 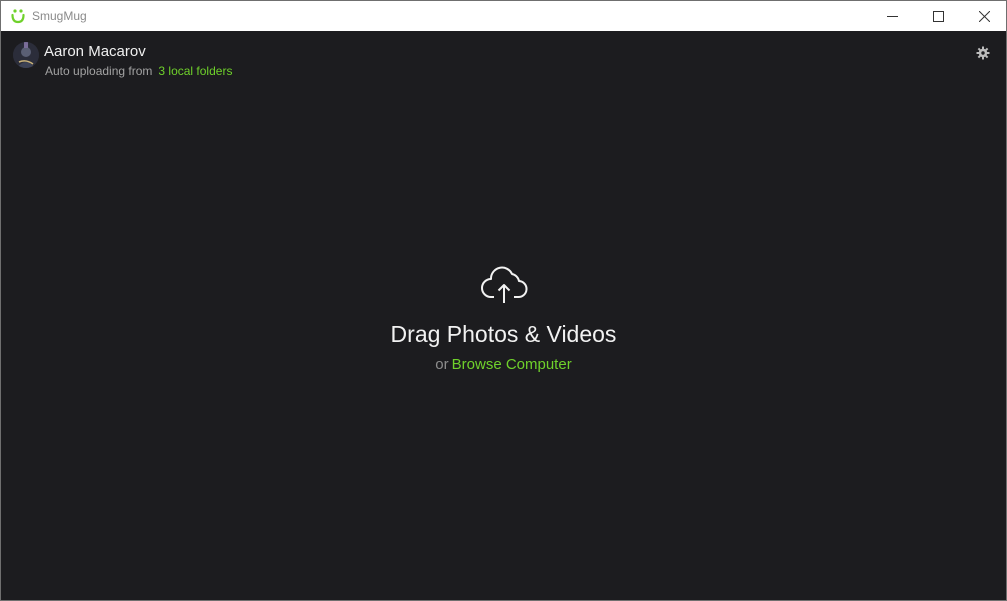 I want to click on cloud-upload-icon, so click(x=504, y=284).